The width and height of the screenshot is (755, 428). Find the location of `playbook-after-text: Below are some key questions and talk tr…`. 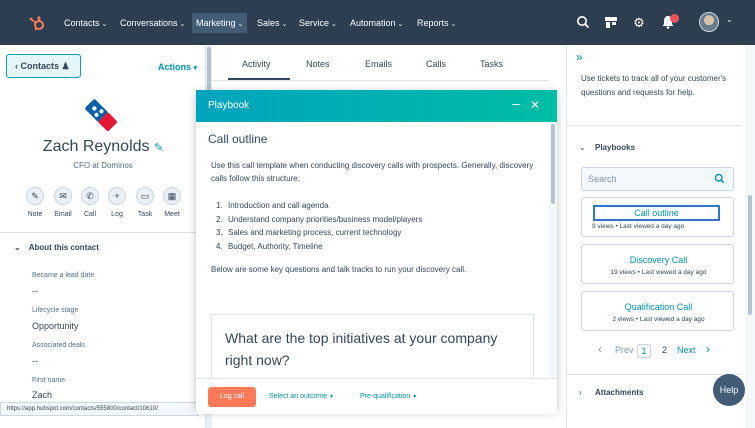

playbook-after-text: Below are some key questions and talk tr… is located at coordinates (339, 269).